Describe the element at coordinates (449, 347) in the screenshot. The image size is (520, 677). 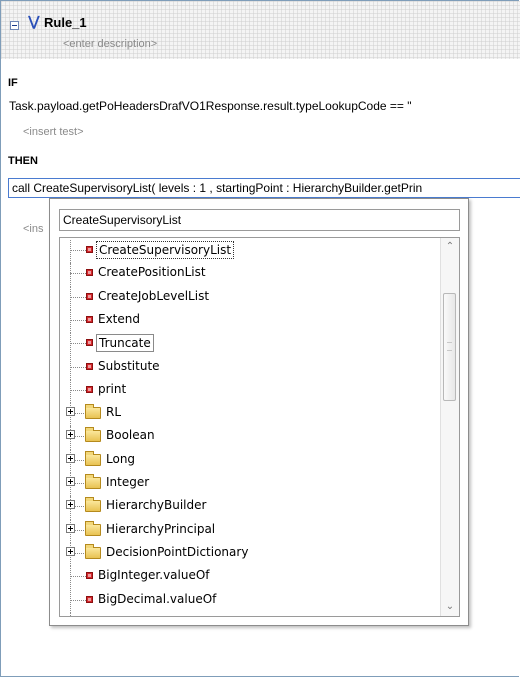
I see `scrollbar-thumb` at that location.